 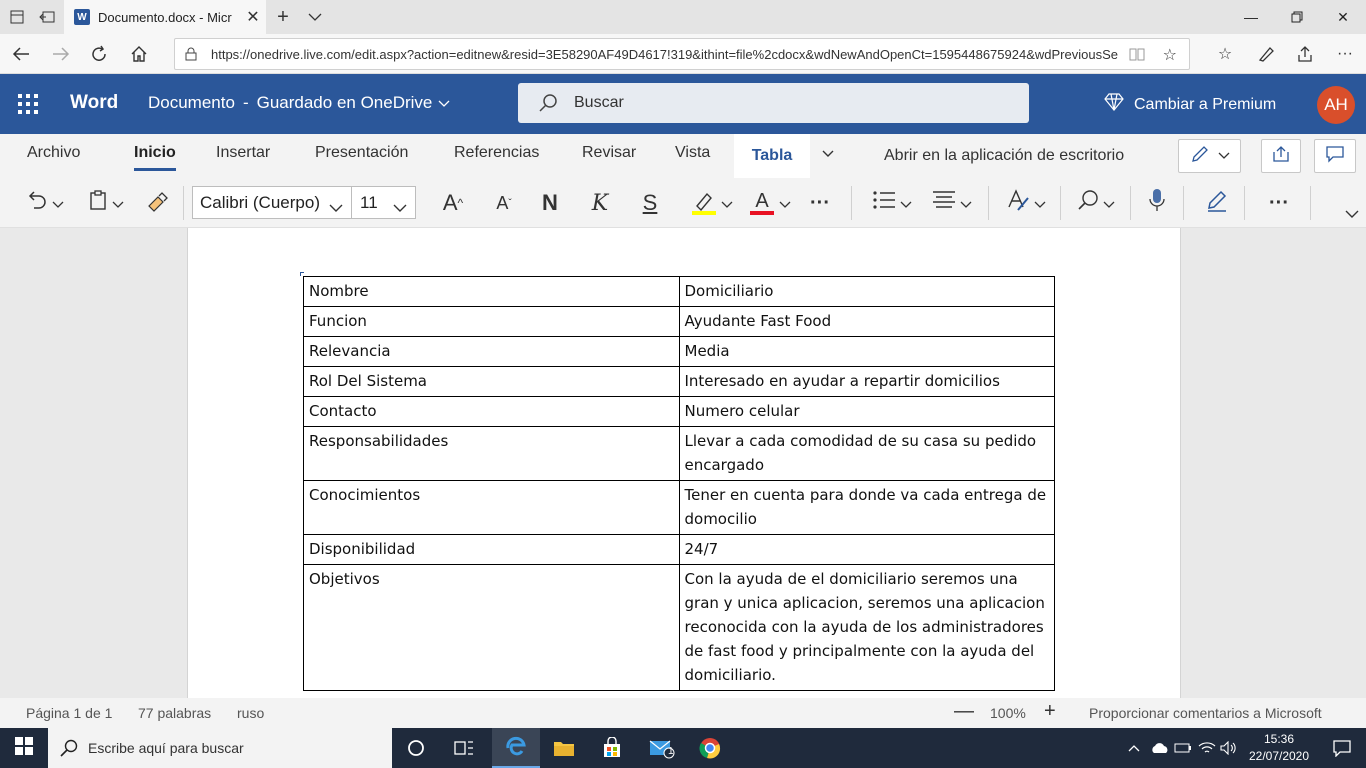 I want to click on document-title: Documento - Guardado en OneDrive, so click(x=299, y=103).